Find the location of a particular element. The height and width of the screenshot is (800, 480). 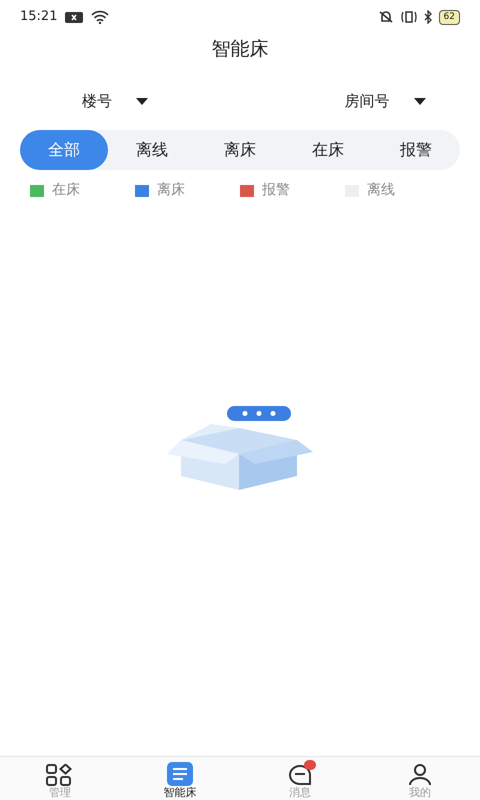

legend-label: 报警 is located at coordinates (276, 190).